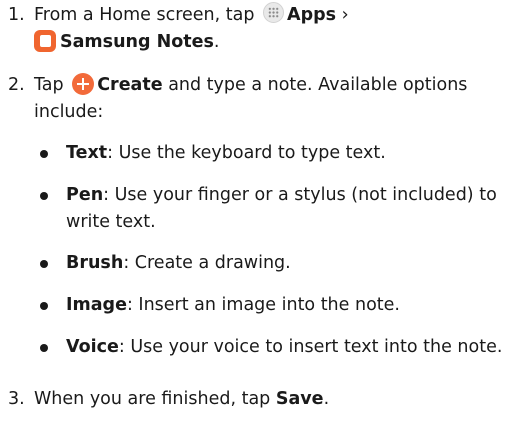 The width and height of the screenshot is (524, 423). What do you see at coordinates (137, 42) in the screenshot?
I see `samsung-notes-label: Samsung Notes` at bounding box center [137, 42].